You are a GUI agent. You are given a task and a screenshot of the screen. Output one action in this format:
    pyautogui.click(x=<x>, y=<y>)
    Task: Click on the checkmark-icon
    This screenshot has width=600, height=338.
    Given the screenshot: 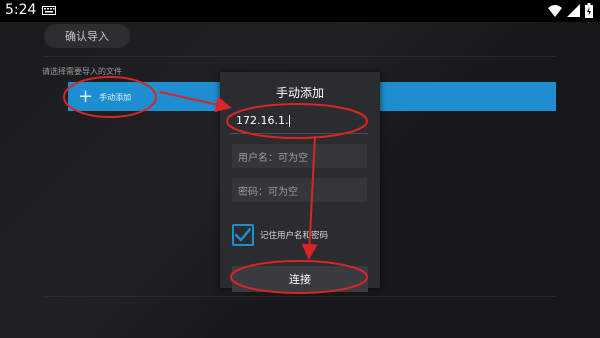 What is the action you would take?
    pyautogui.click(x=243, y=235)
    